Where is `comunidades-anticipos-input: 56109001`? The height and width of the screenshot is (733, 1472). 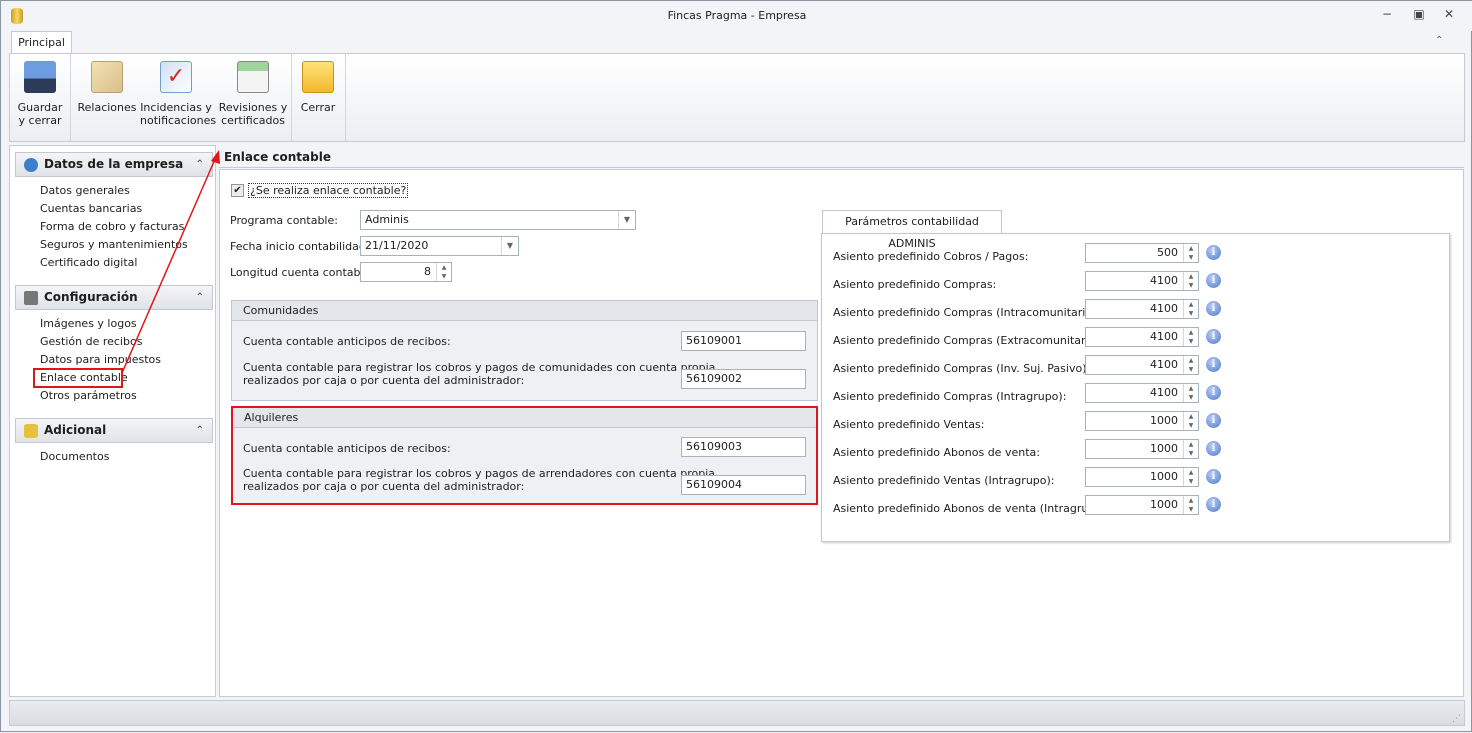 comunidades-anticipos-input: 56109001 is located at coordinates (743, 341).